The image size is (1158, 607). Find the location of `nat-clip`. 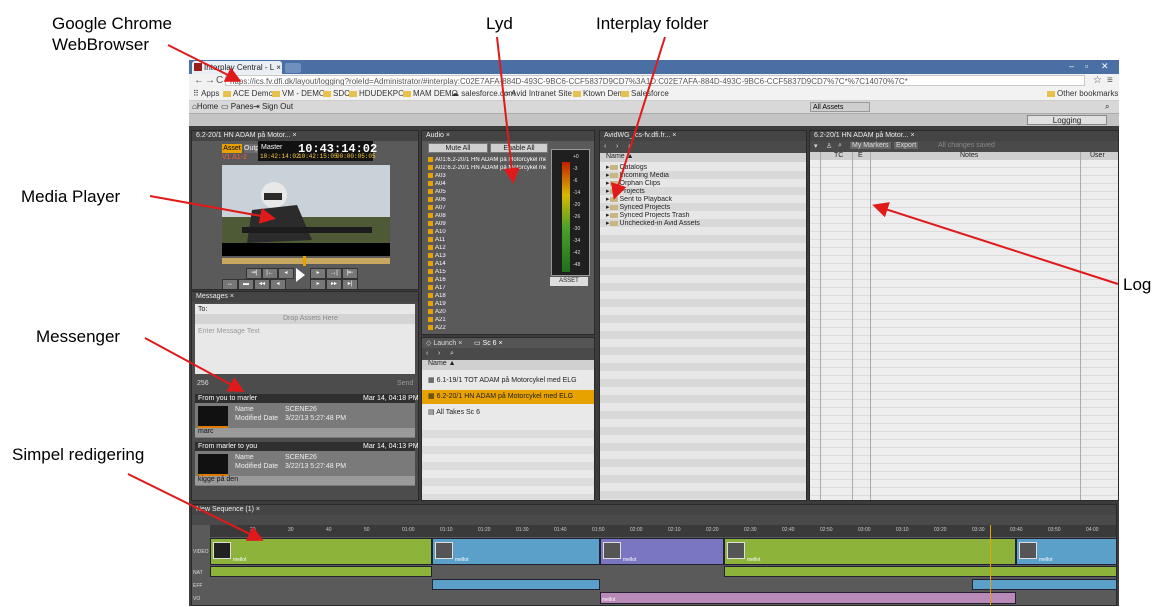

nat-clip is located at coordinates (920, 571).